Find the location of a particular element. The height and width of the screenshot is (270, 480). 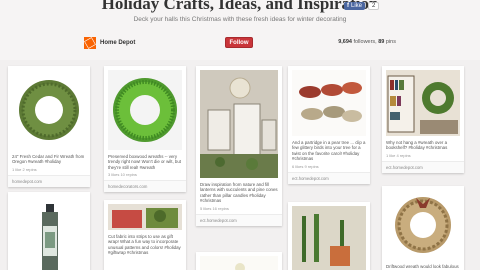

pin-image-driftwood-wreath is located at coordinates (423, 225).